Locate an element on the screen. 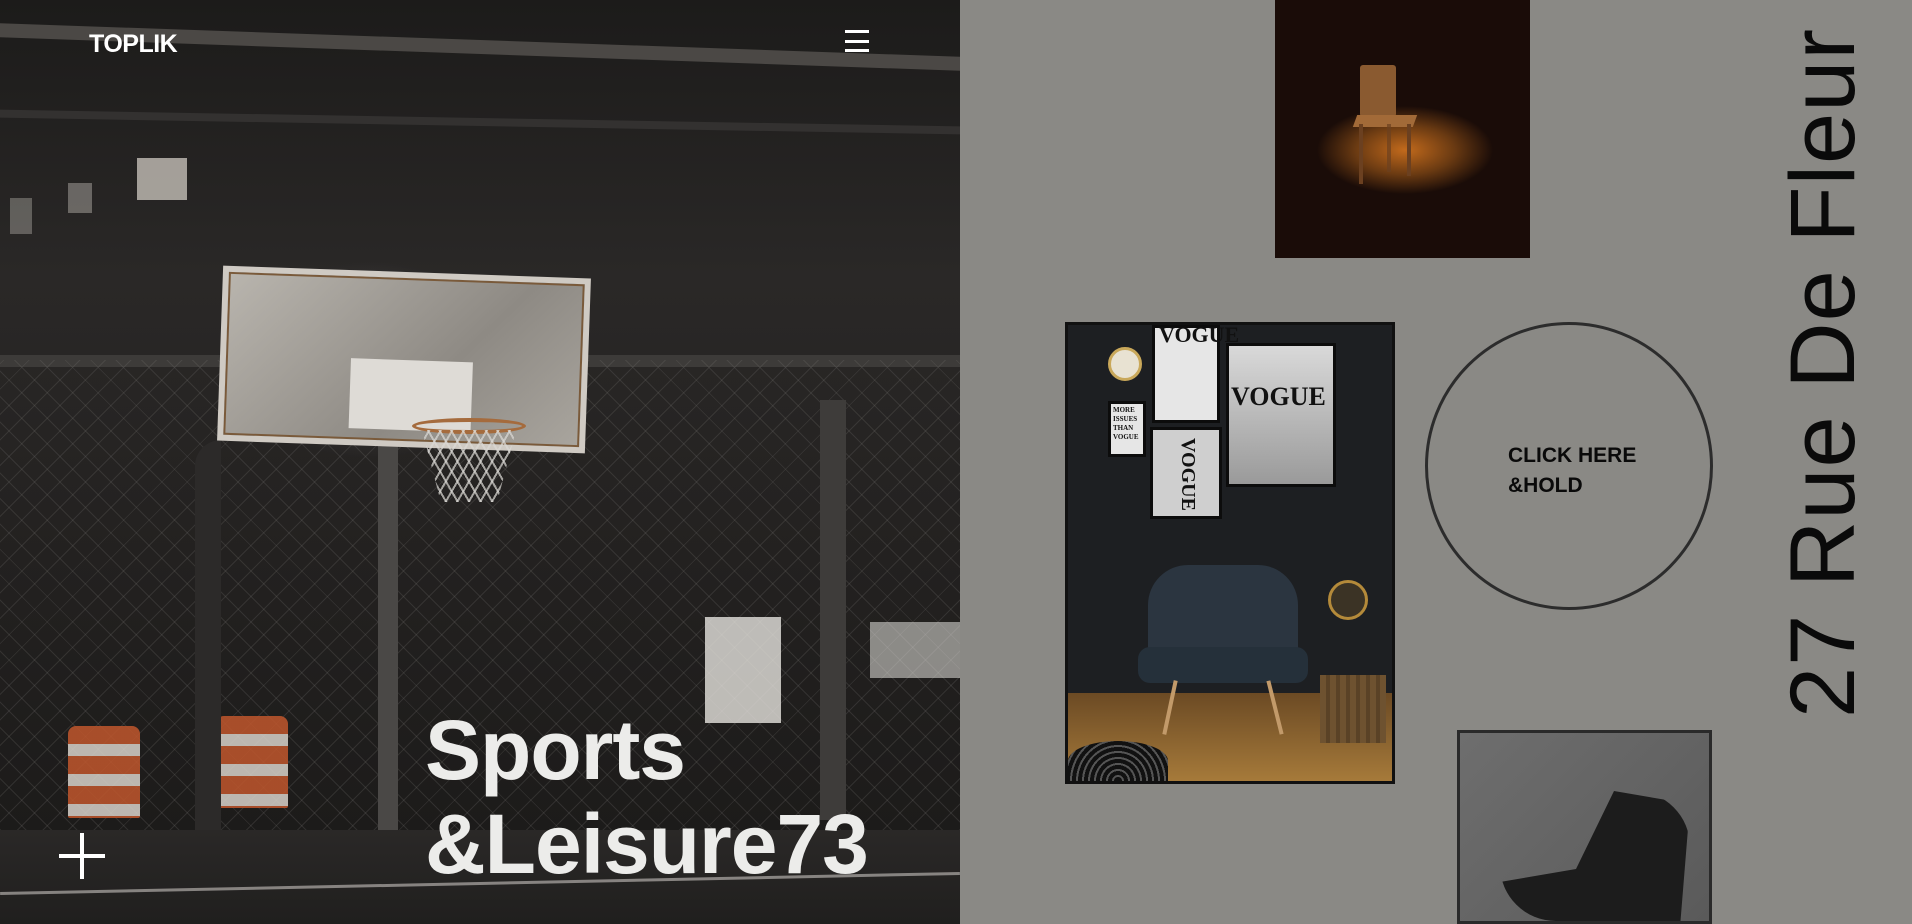 The height and width of the screenshot is (924, 1912). site-logo: TOPLIK is located at coordinates (133, 44).